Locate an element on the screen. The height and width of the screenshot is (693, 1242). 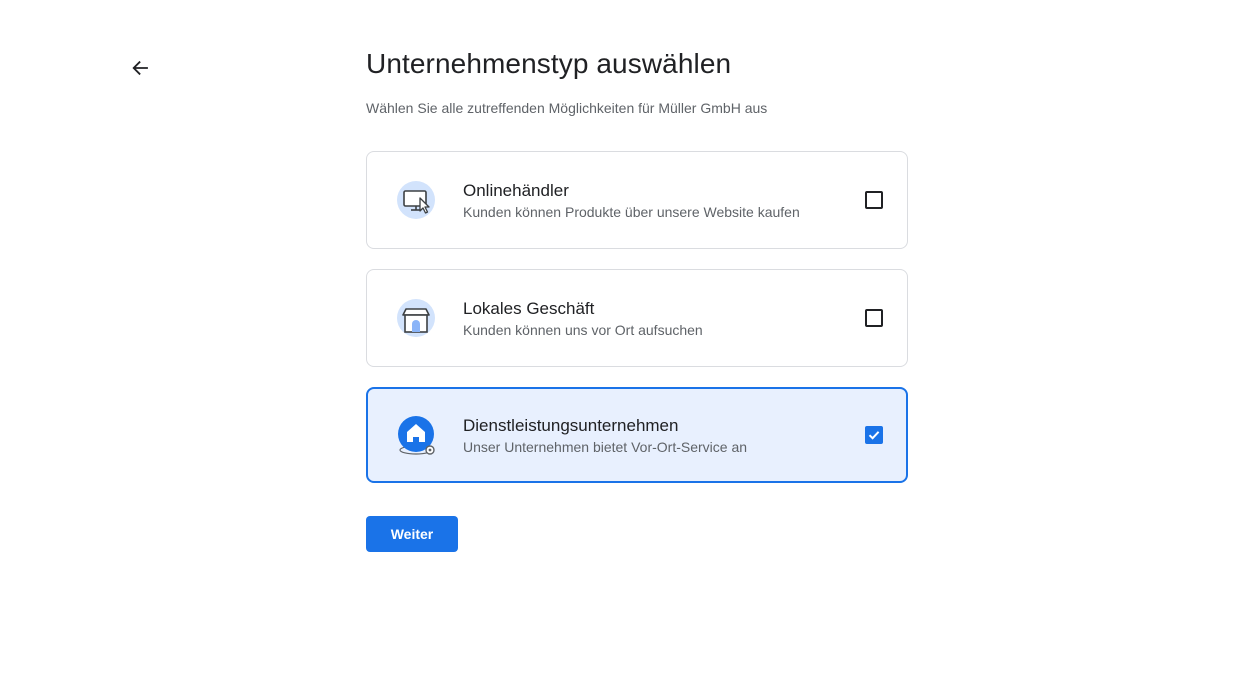
back-button is located at coordinates (140, 70).